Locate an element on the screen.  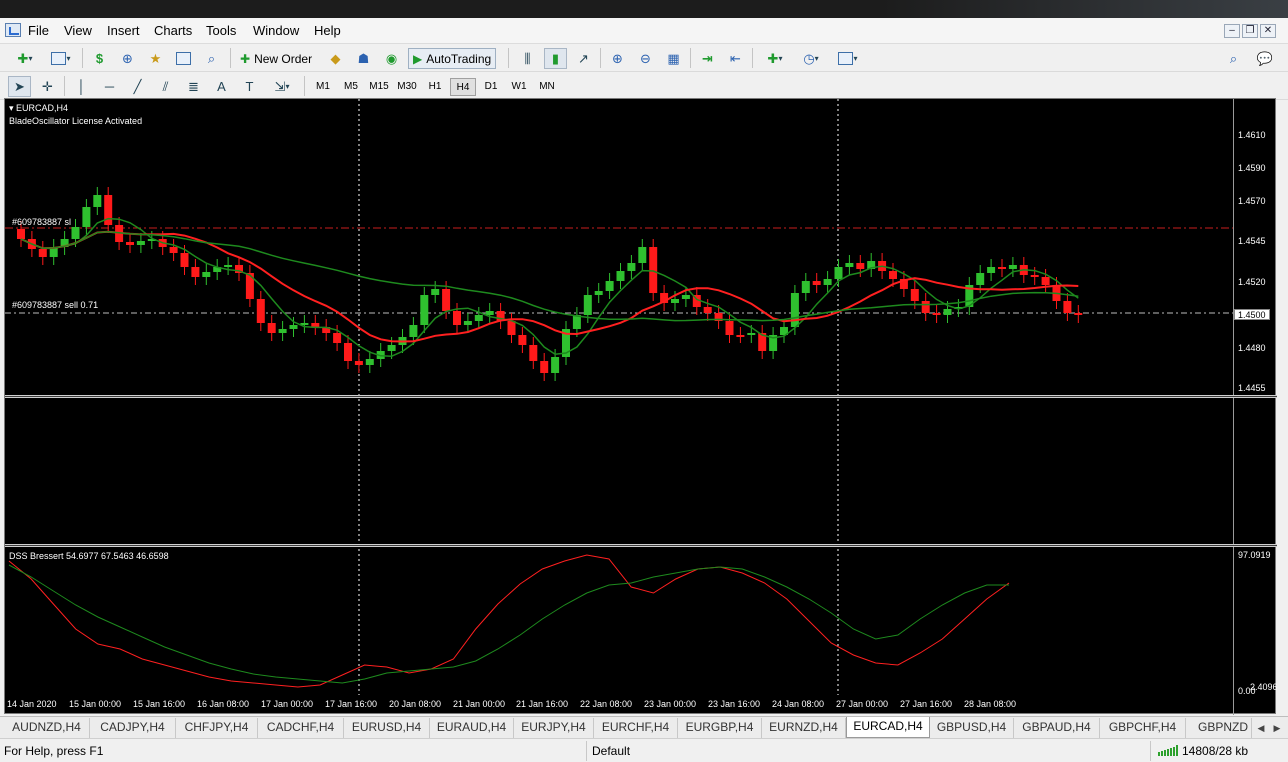
tab-cadchf: CADCHF,H4 is located at coordinates (301, 728).